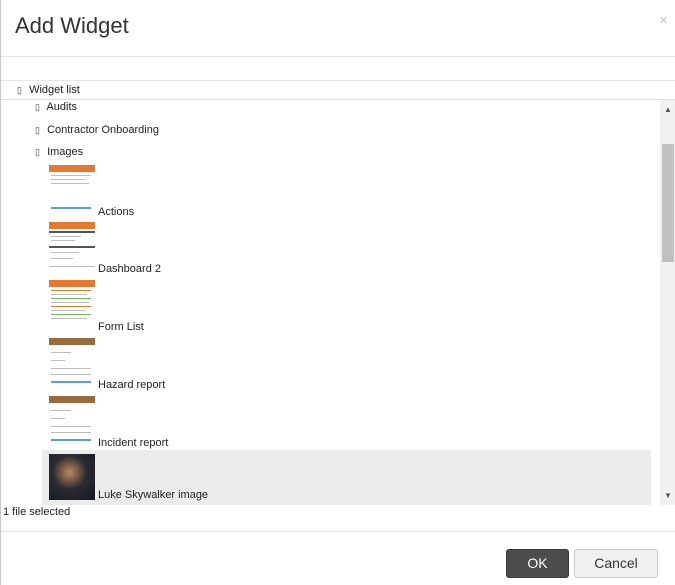 Image resolution: width=675 pixels, height=585 pixels. Describe the element at coordinates (65, 152) in the screenshot. I see `tree-folder-label: Images` at that location.